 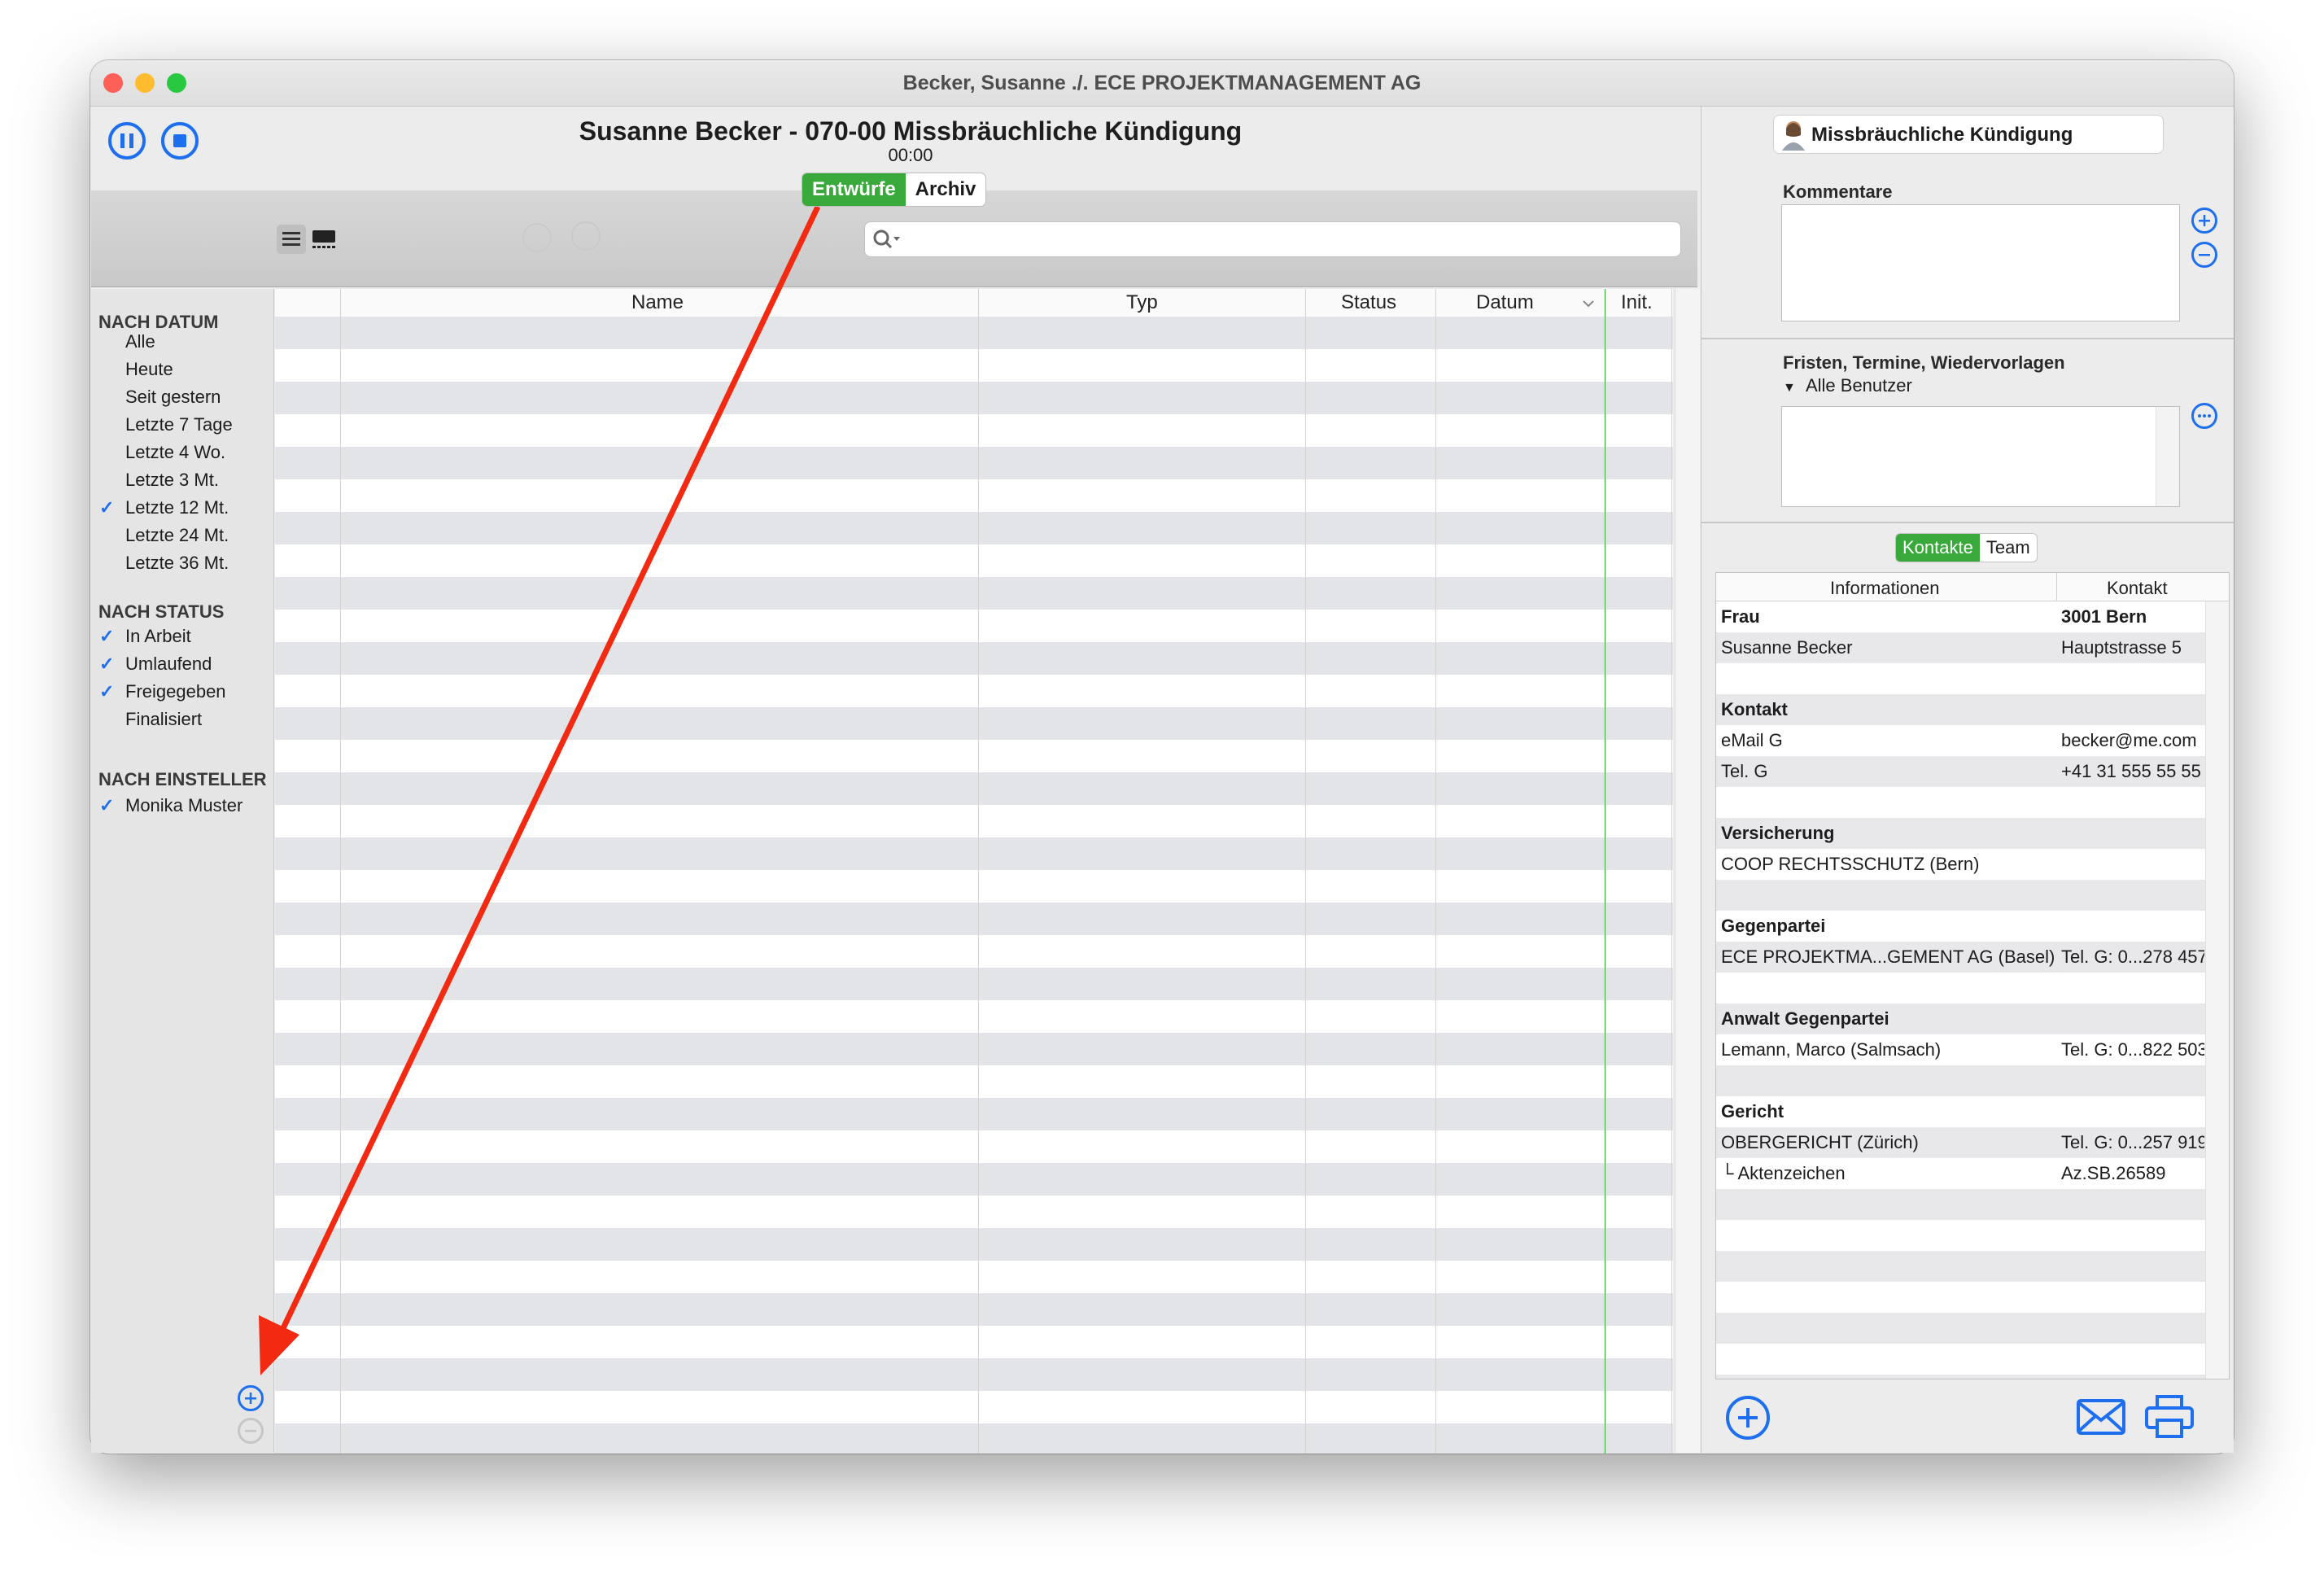 What do you see at coordinates (946, 189) in the screenshot?
I see `tab-archiv: Archiv` at bounding box center [946, 189].